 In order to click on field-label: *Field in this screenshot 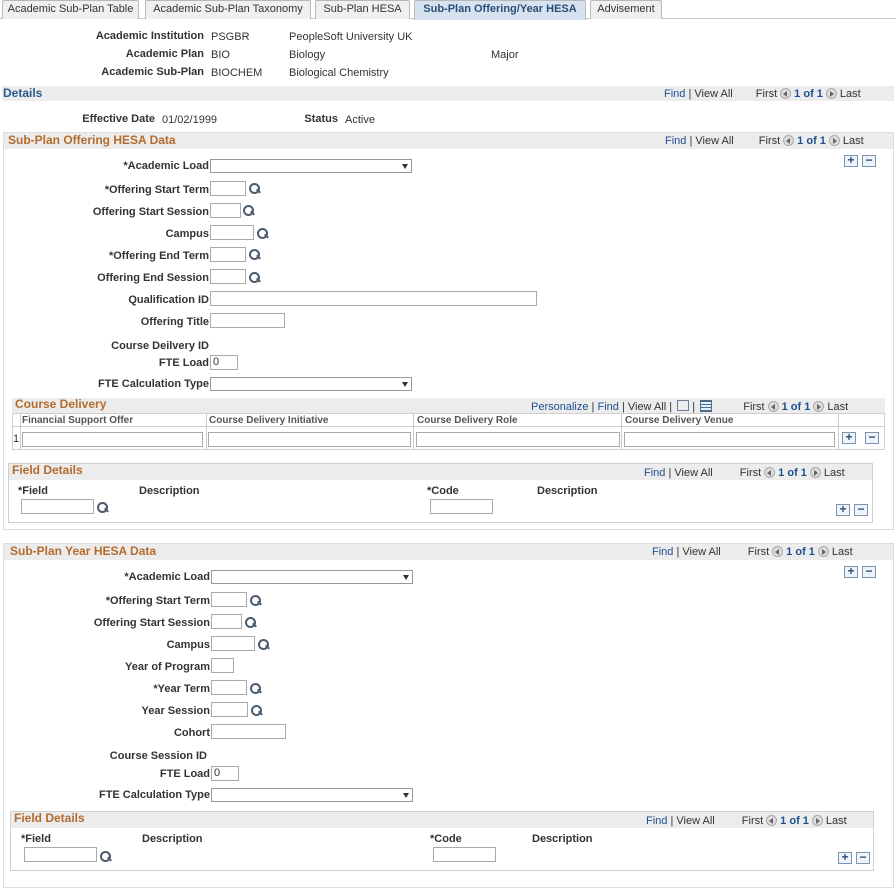, I will do `click(36, 839)`.